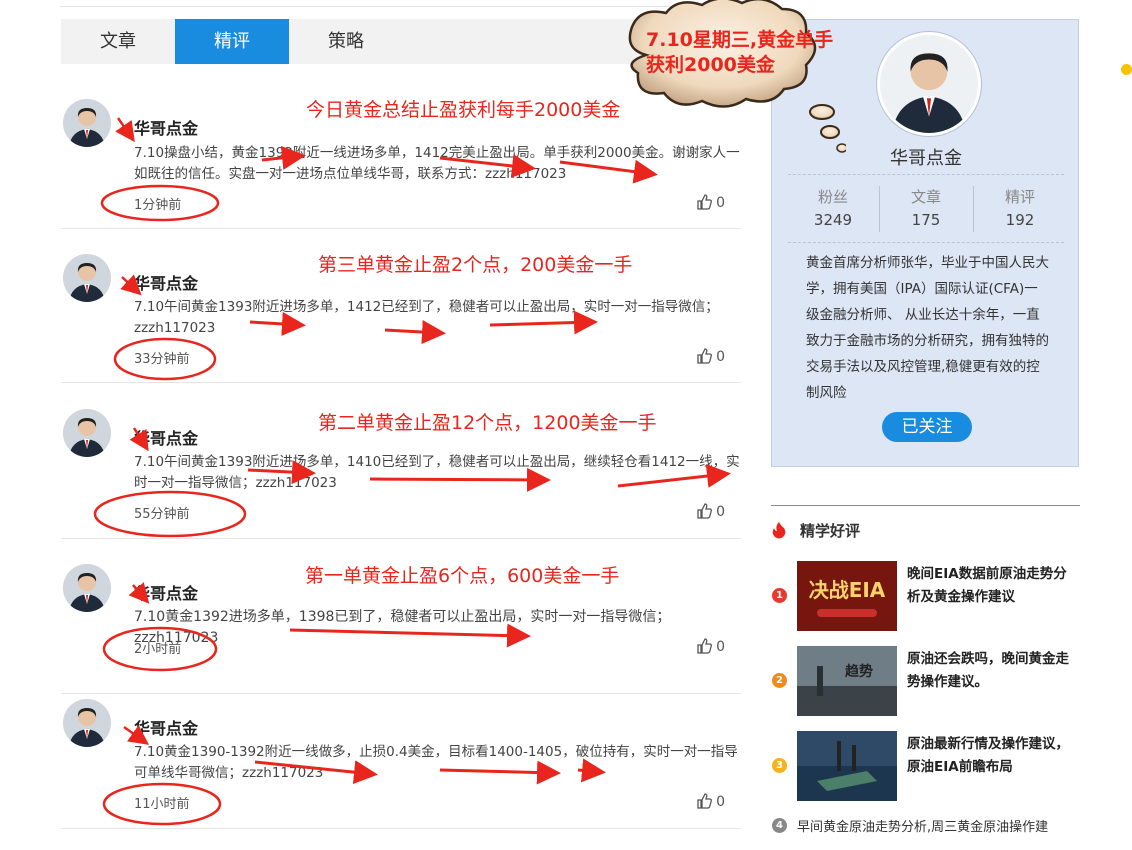 The image size is (1132, 850). I want to click on post-time: 33分钟前, so click(162, 359).